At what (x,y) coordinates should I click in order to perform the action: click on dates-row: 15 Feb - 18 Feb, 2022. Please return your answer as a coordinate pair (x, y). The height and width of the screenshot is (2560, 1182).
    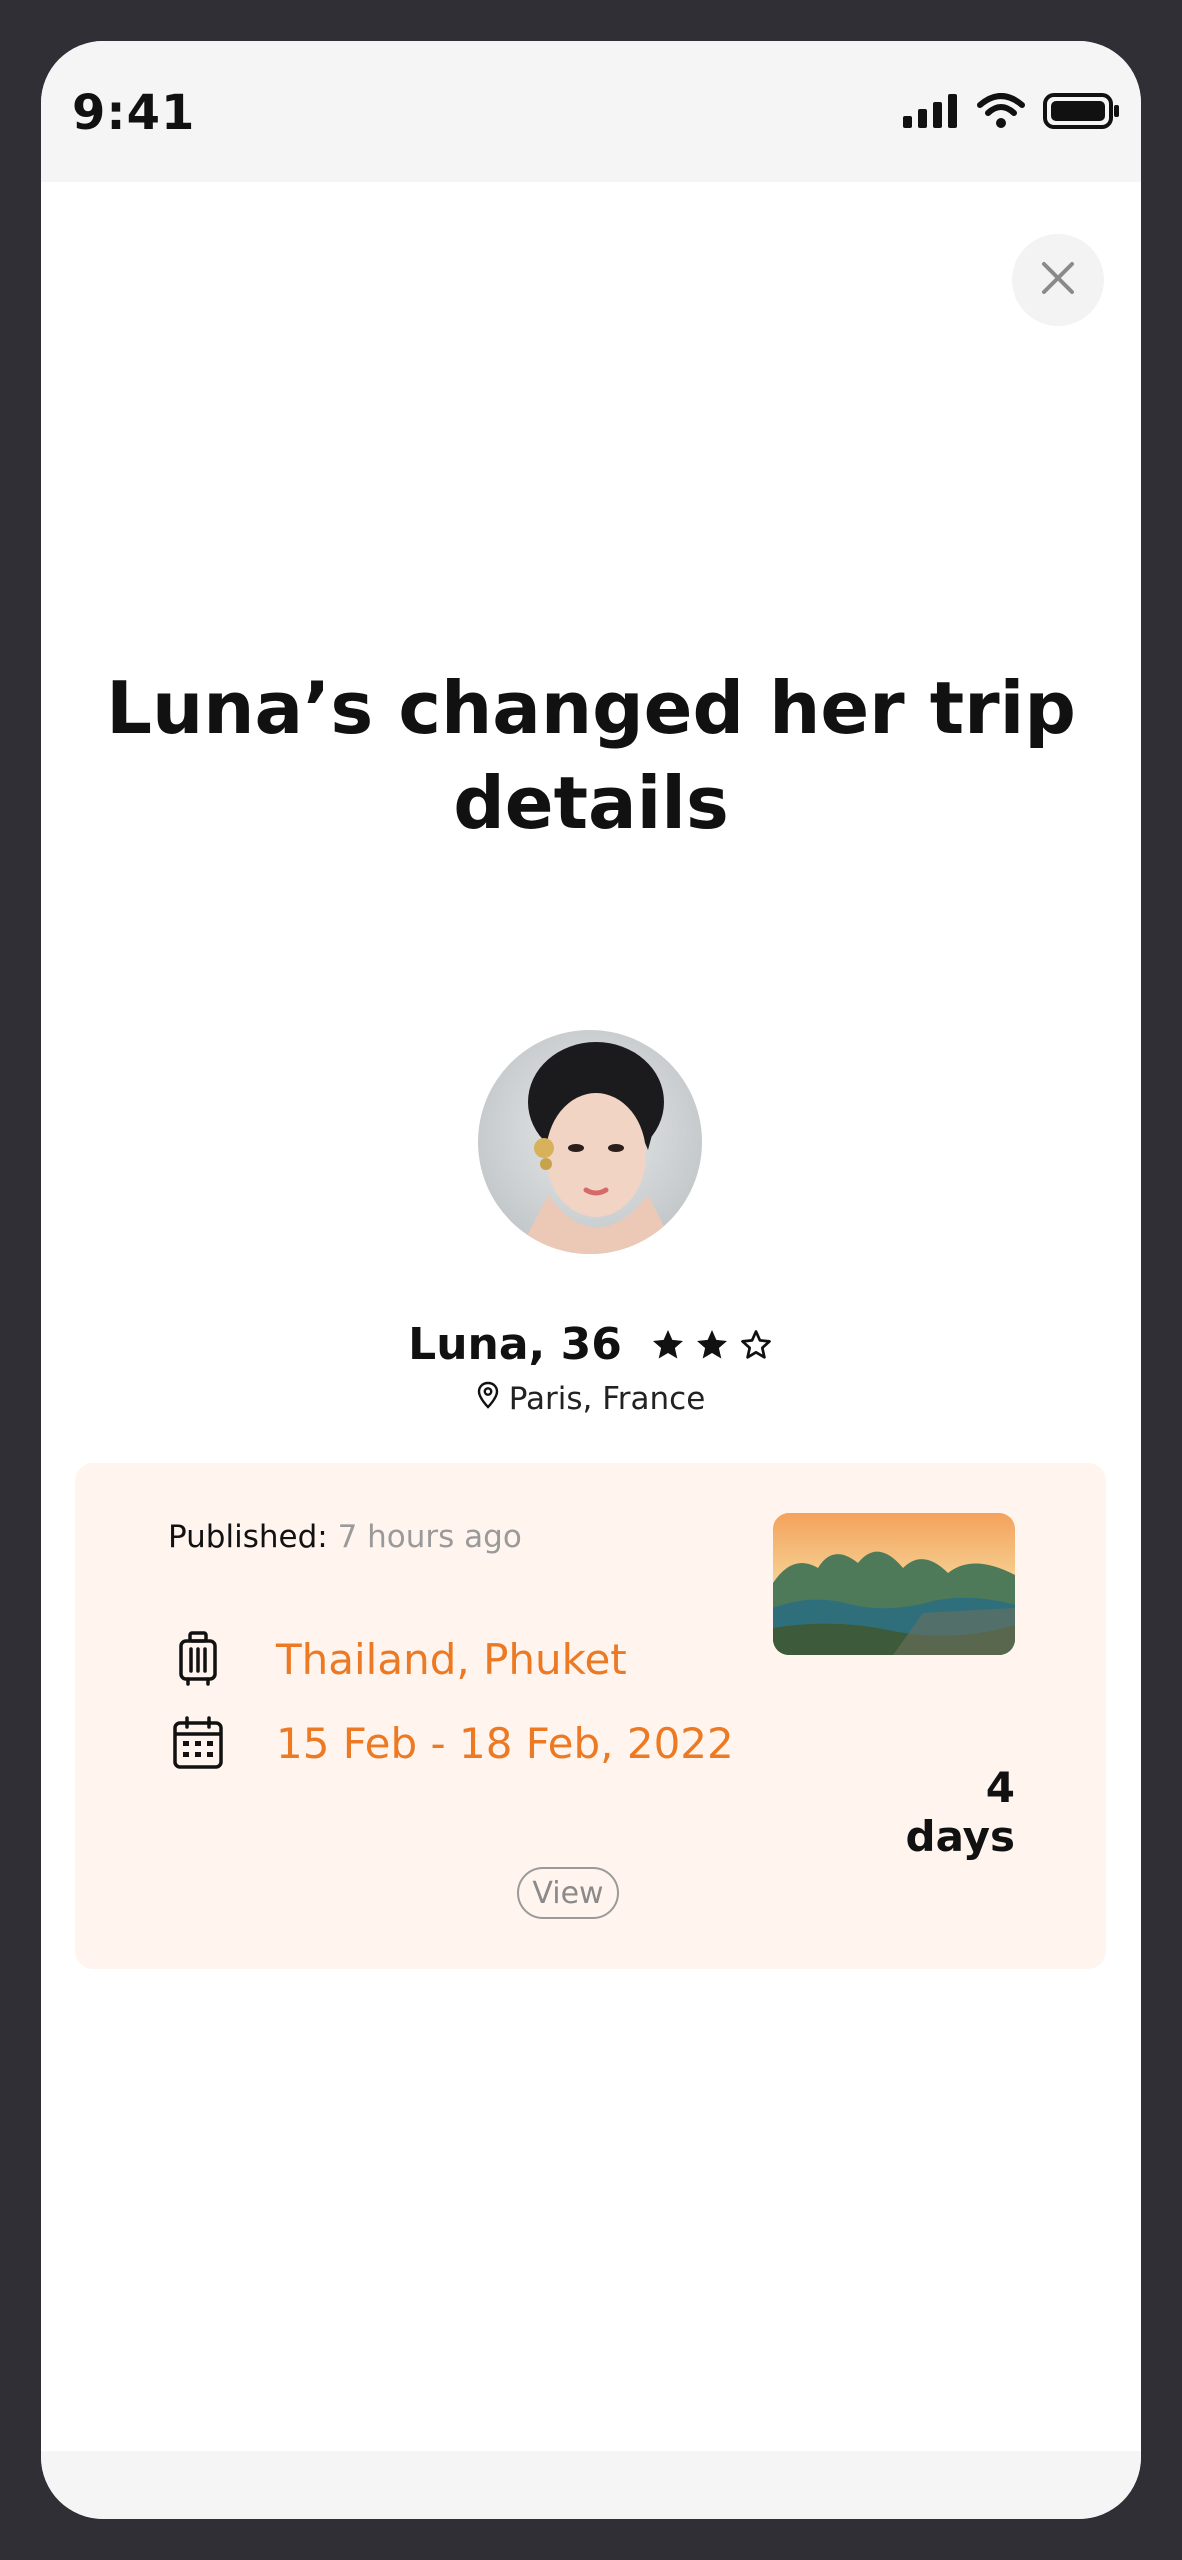
    Looking at the image, I should click on (451, 1743).